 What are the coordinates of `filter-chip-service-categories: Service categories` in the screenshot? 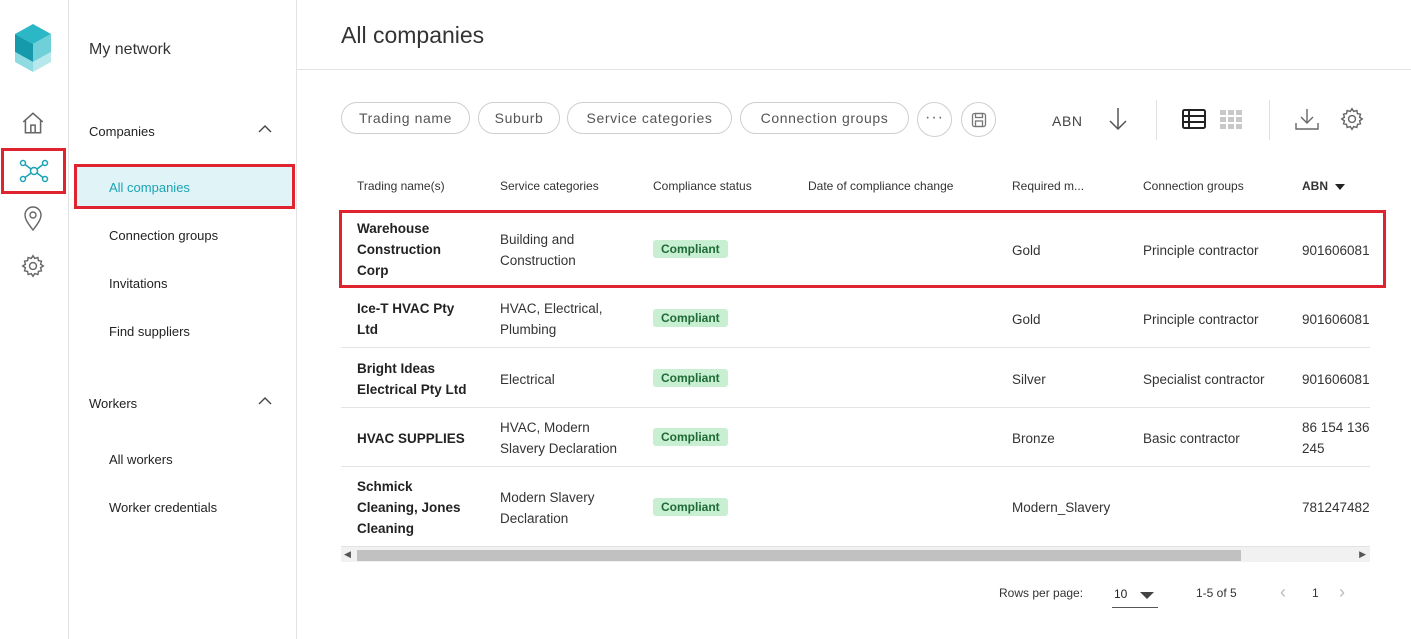 It's located at (649, 118).